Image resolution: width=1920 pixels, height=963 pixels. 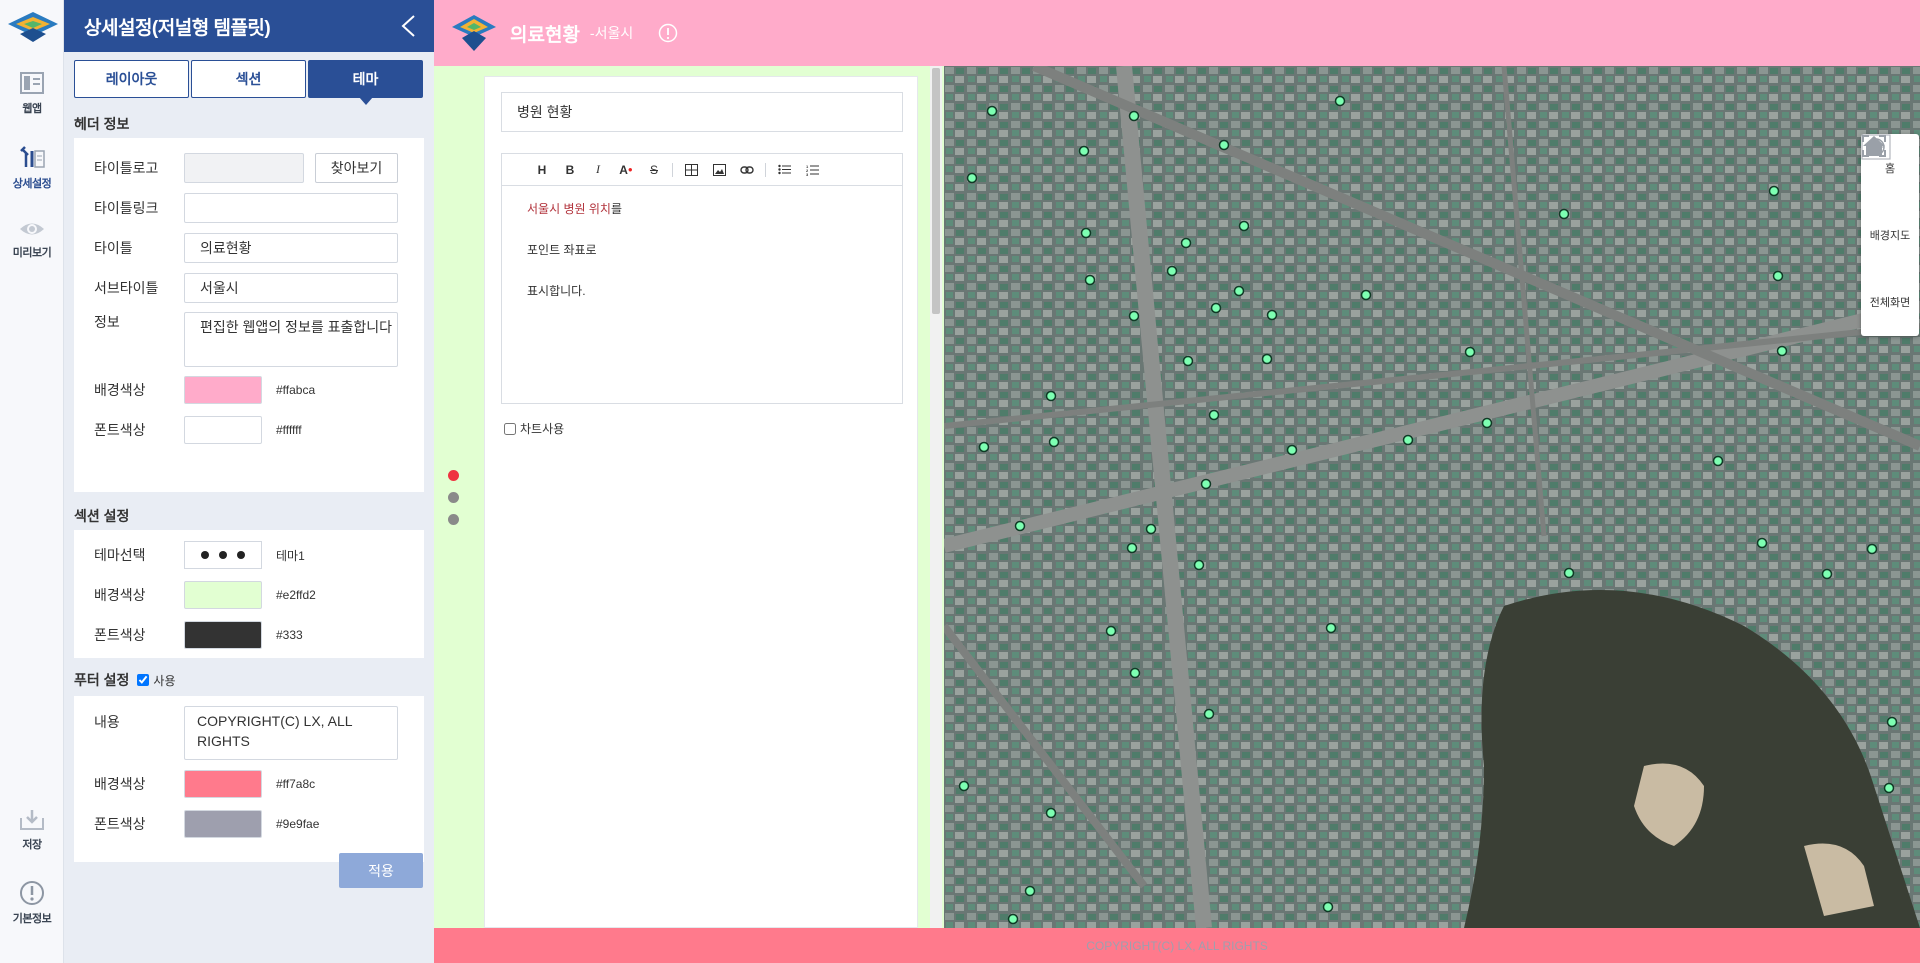 What do you see at coordinates (765, 169) in the screenshot?
I see `toolbar-divider` at bounding box center [765, 169].